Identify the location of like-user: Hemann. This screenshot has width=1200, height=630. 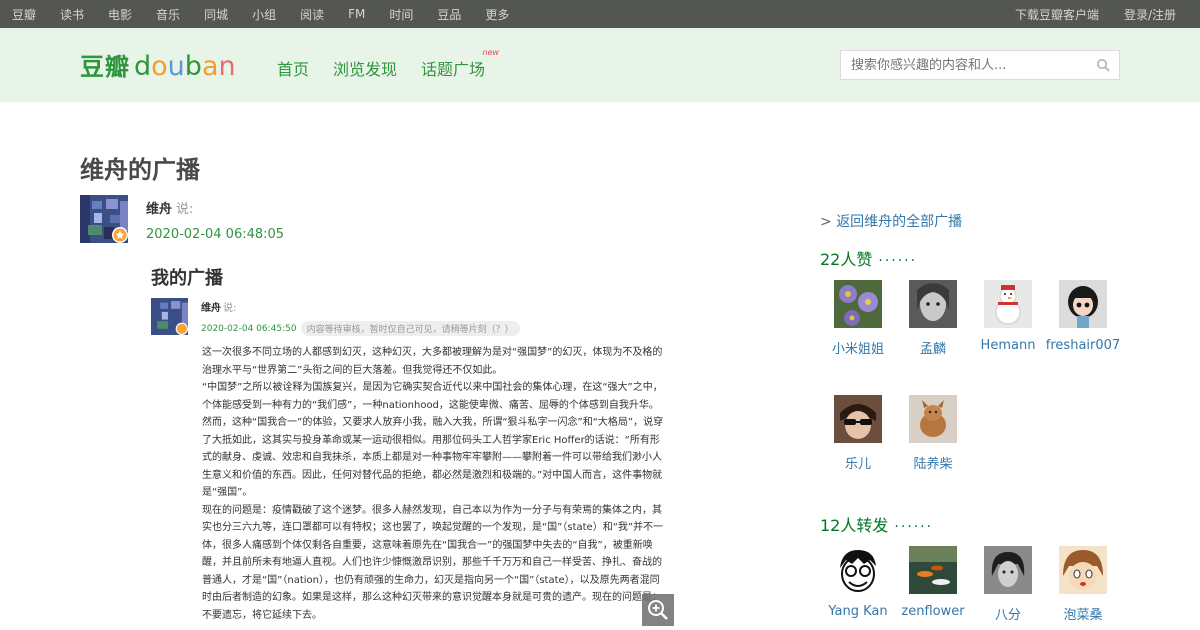
(1008, 316).